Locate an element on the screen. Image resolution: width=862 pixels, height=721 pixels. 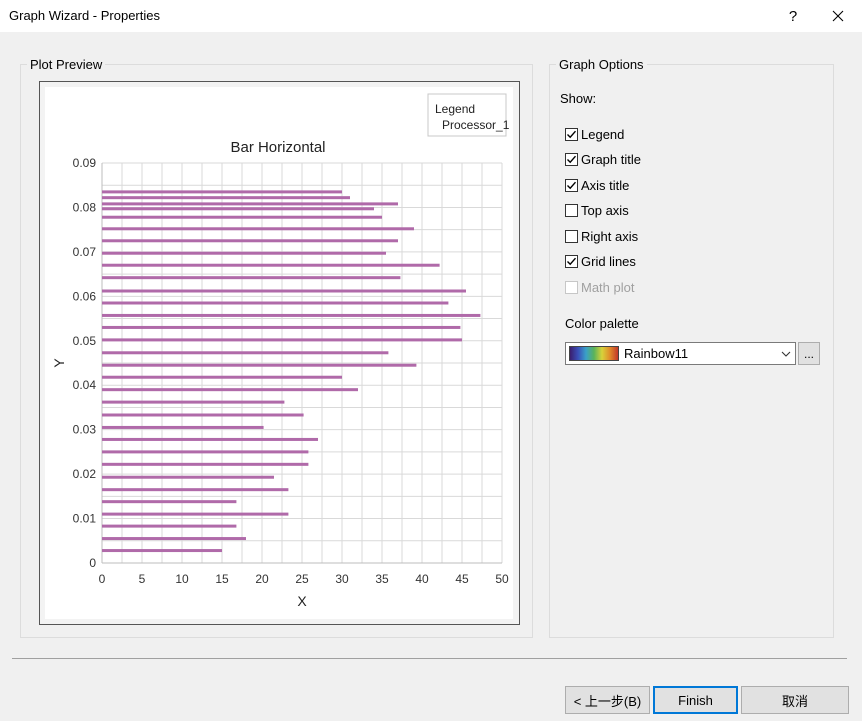
palette-swatch is located at coordinates (594, 353).